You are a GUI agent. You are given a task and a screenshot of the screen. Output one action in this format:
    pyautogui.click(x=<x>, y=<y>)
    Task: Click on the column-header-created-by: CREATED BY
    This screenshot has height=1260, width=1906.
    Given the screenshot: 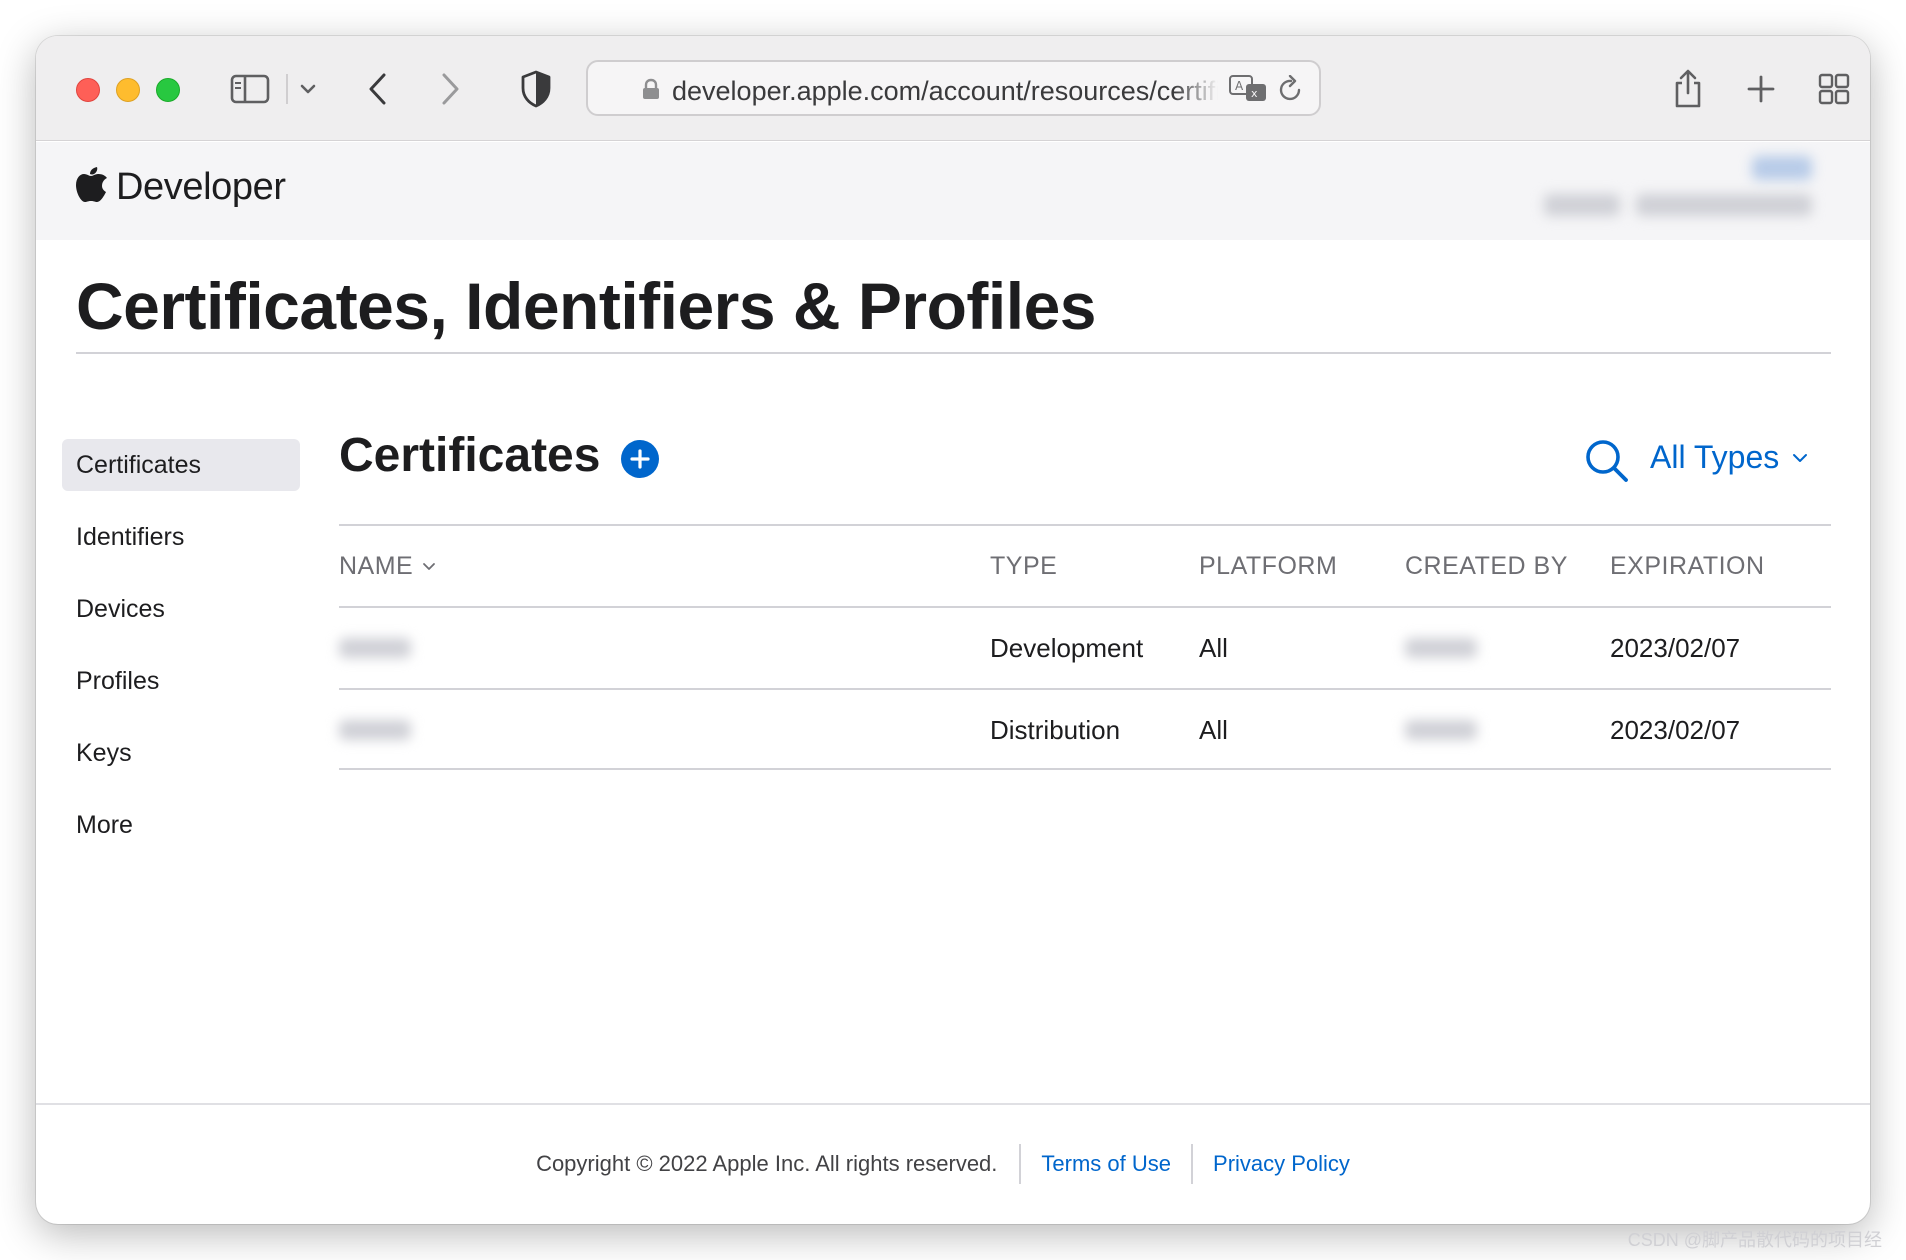 What is the action you would take?
    pyautogui.click(x=1486, y=566)
    